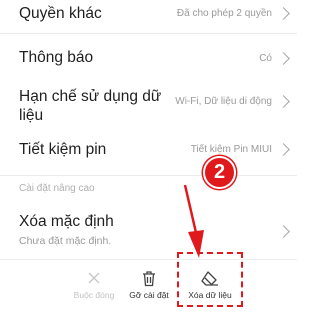 The width and height of the screenshot is (320, 315). Describe the element at coordinates (94, 280) in the screenshot. I see `close-icon` at that location.